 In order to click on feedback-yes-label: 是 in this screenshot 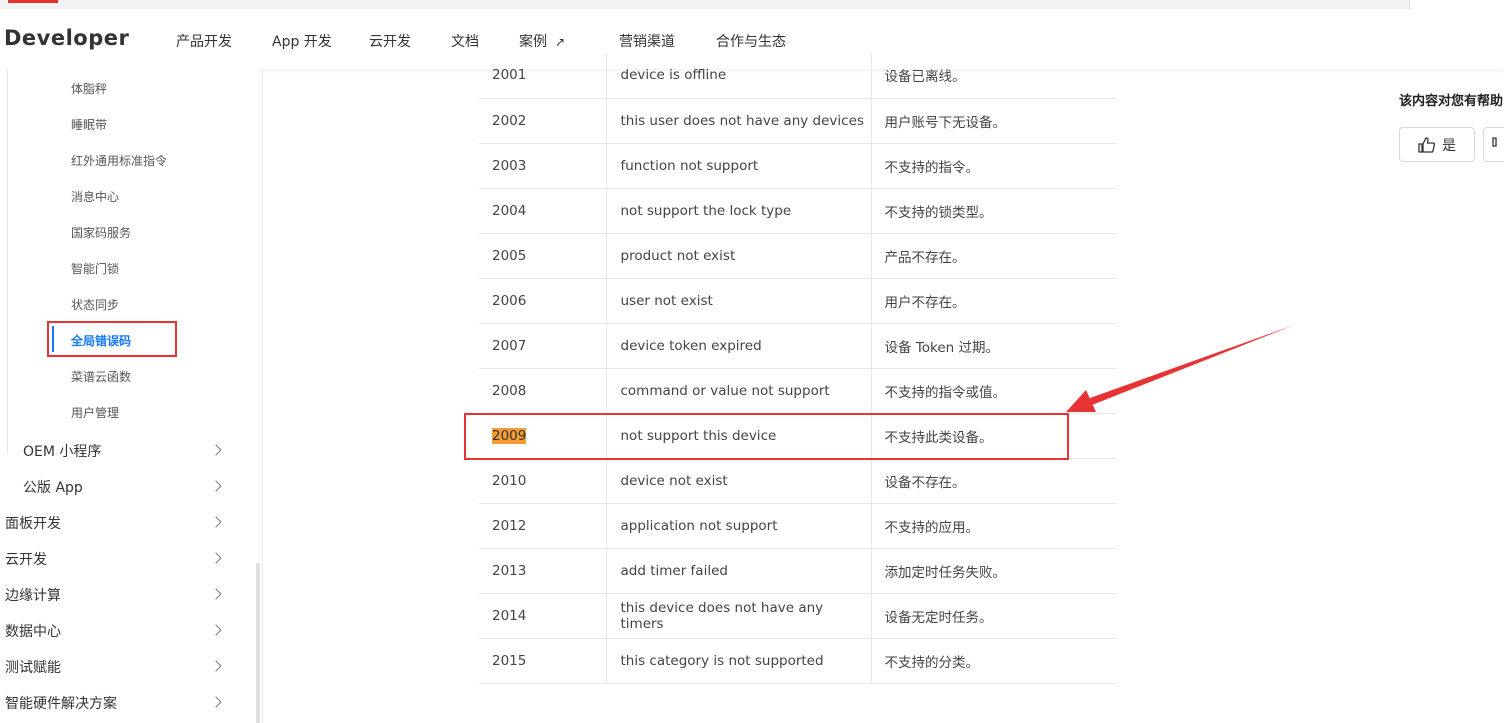, I will do `click(1449, 145)`.